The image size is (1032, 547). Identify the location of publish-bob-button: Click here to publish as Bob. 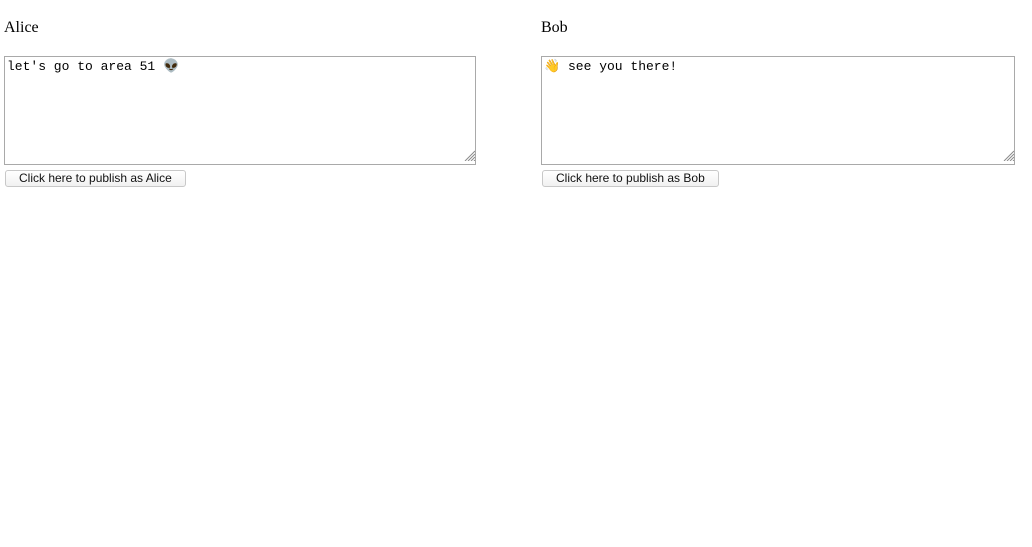
(630, 178).